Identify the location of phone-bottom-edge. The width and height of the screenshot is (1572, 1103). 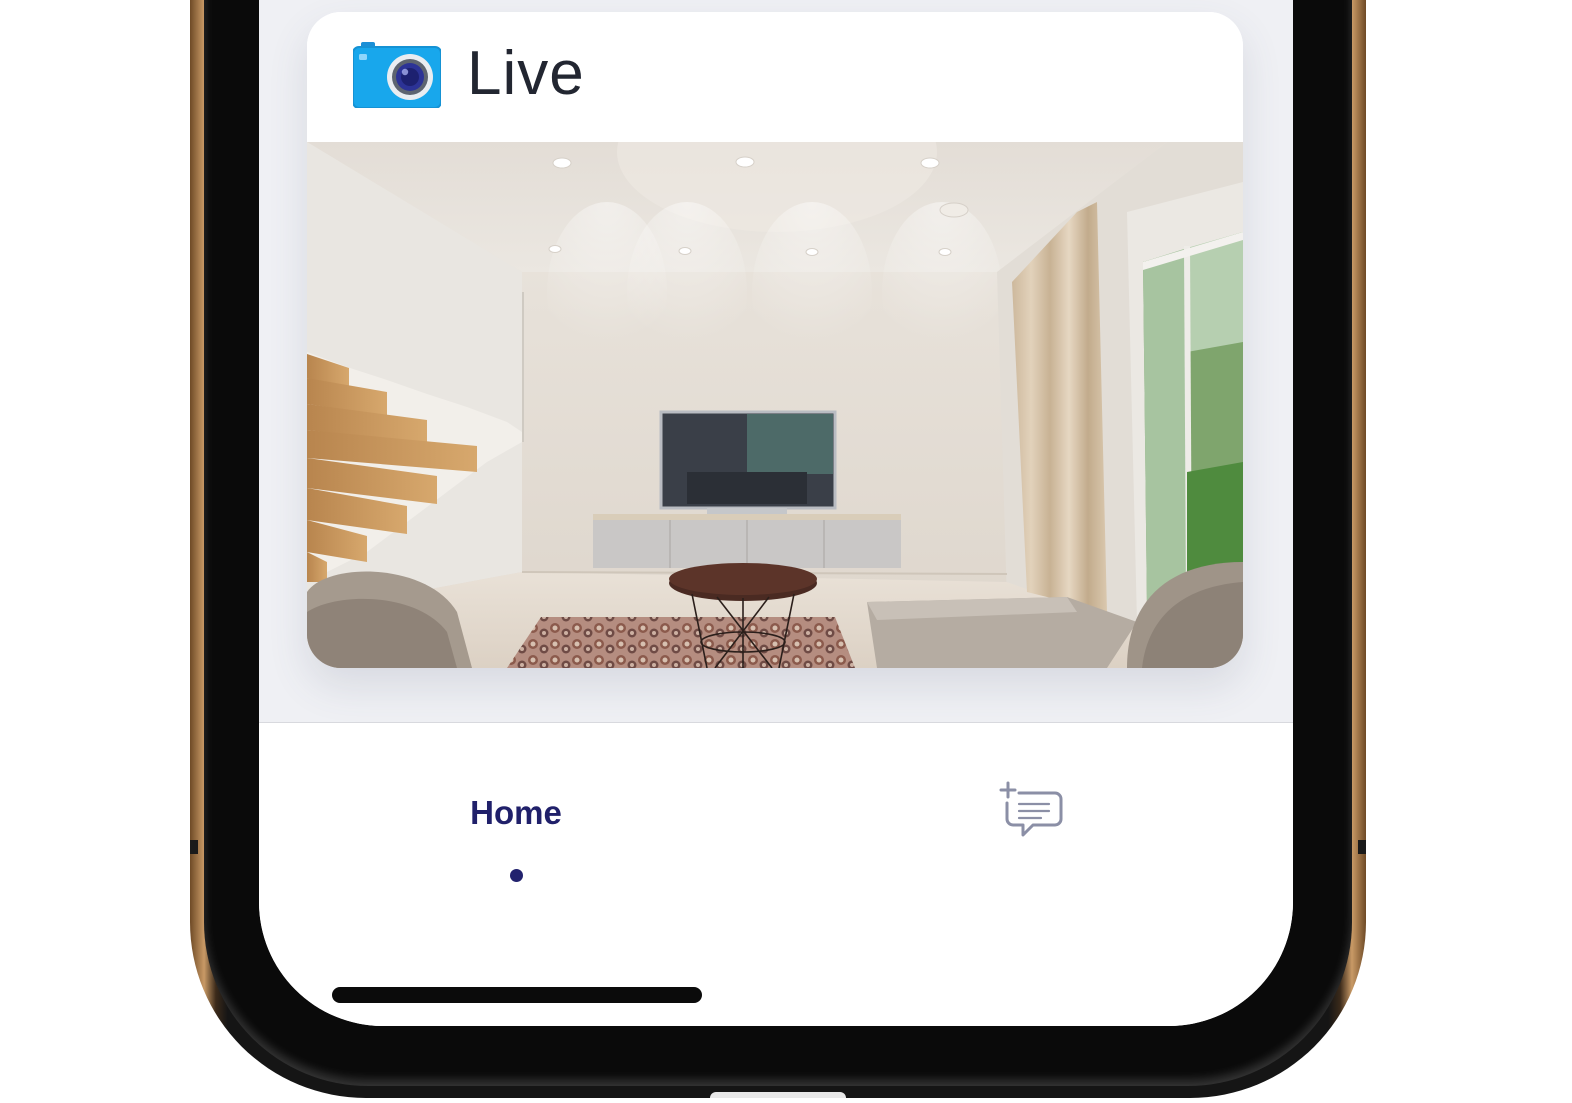
(778, 1095).